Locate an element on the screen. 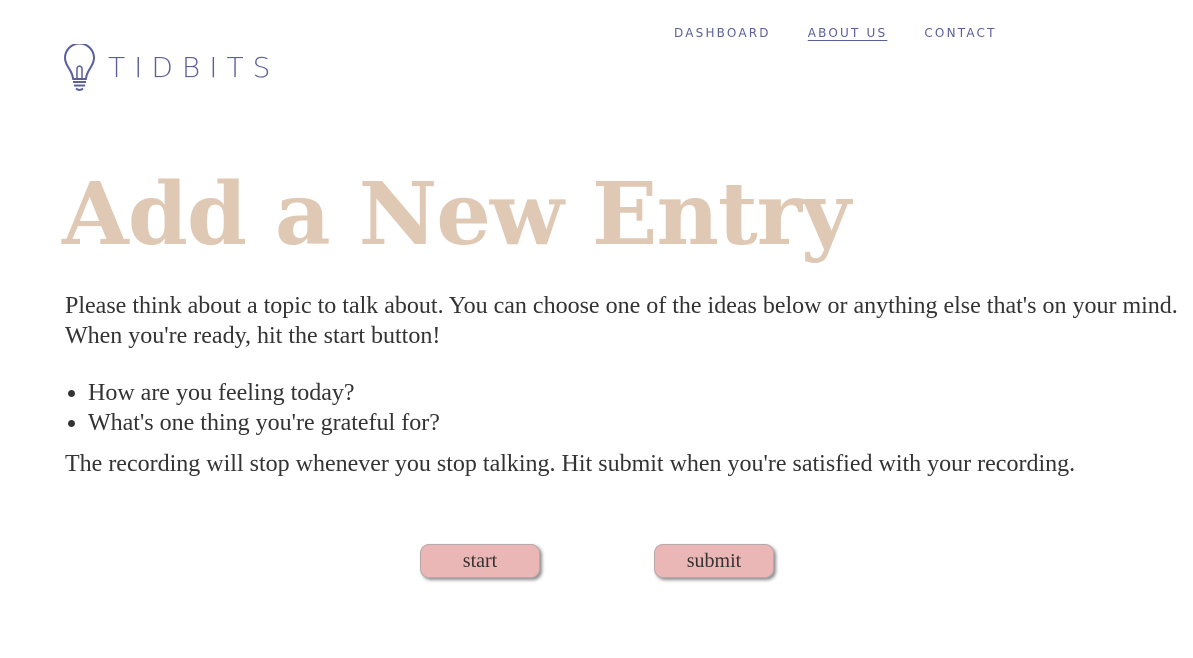  page-title: Add a New Entry is located at coordinates (456, 214).